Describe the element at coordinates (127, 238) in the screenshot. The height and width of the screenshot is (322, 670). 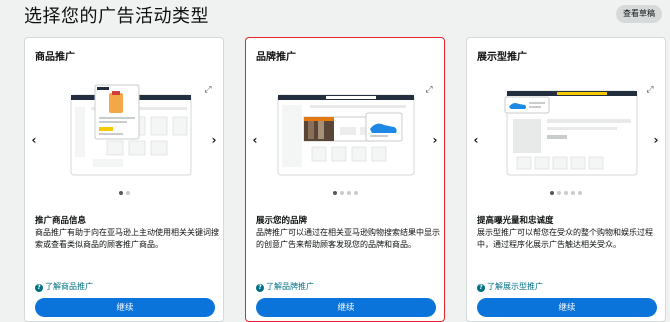
I see `description-text: 商品推广有助于向在亚马逊上主动使用相关关键词搜索或查看类似商品的顾客推广商品。` at that location.